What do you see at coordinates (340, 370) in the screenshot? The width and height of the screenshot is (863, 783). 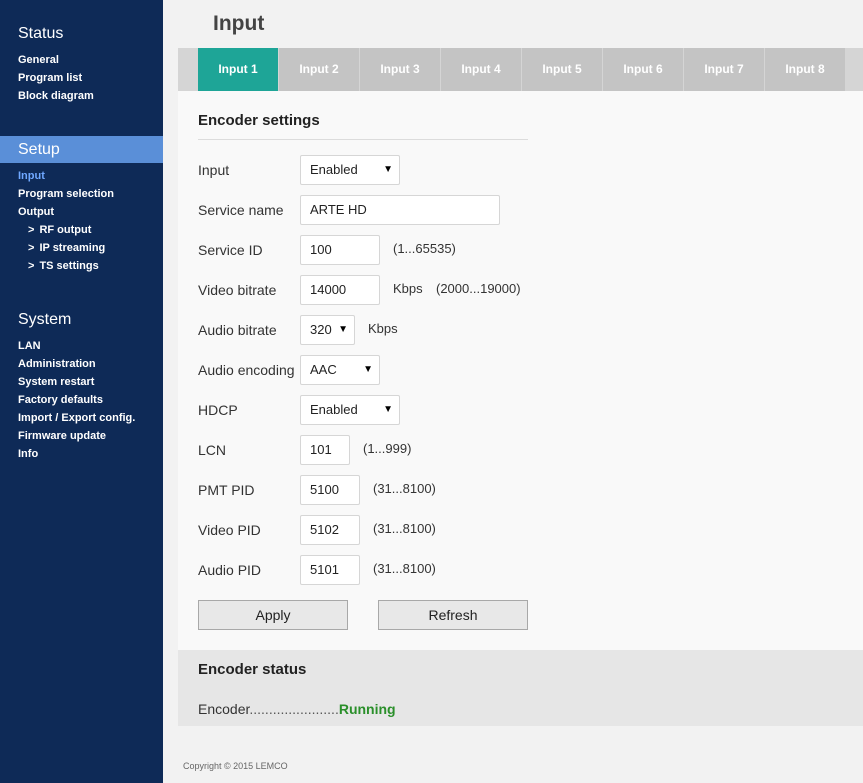 I see `audio-encoding-select: AAC ▼` at bounding box center [340, 370].